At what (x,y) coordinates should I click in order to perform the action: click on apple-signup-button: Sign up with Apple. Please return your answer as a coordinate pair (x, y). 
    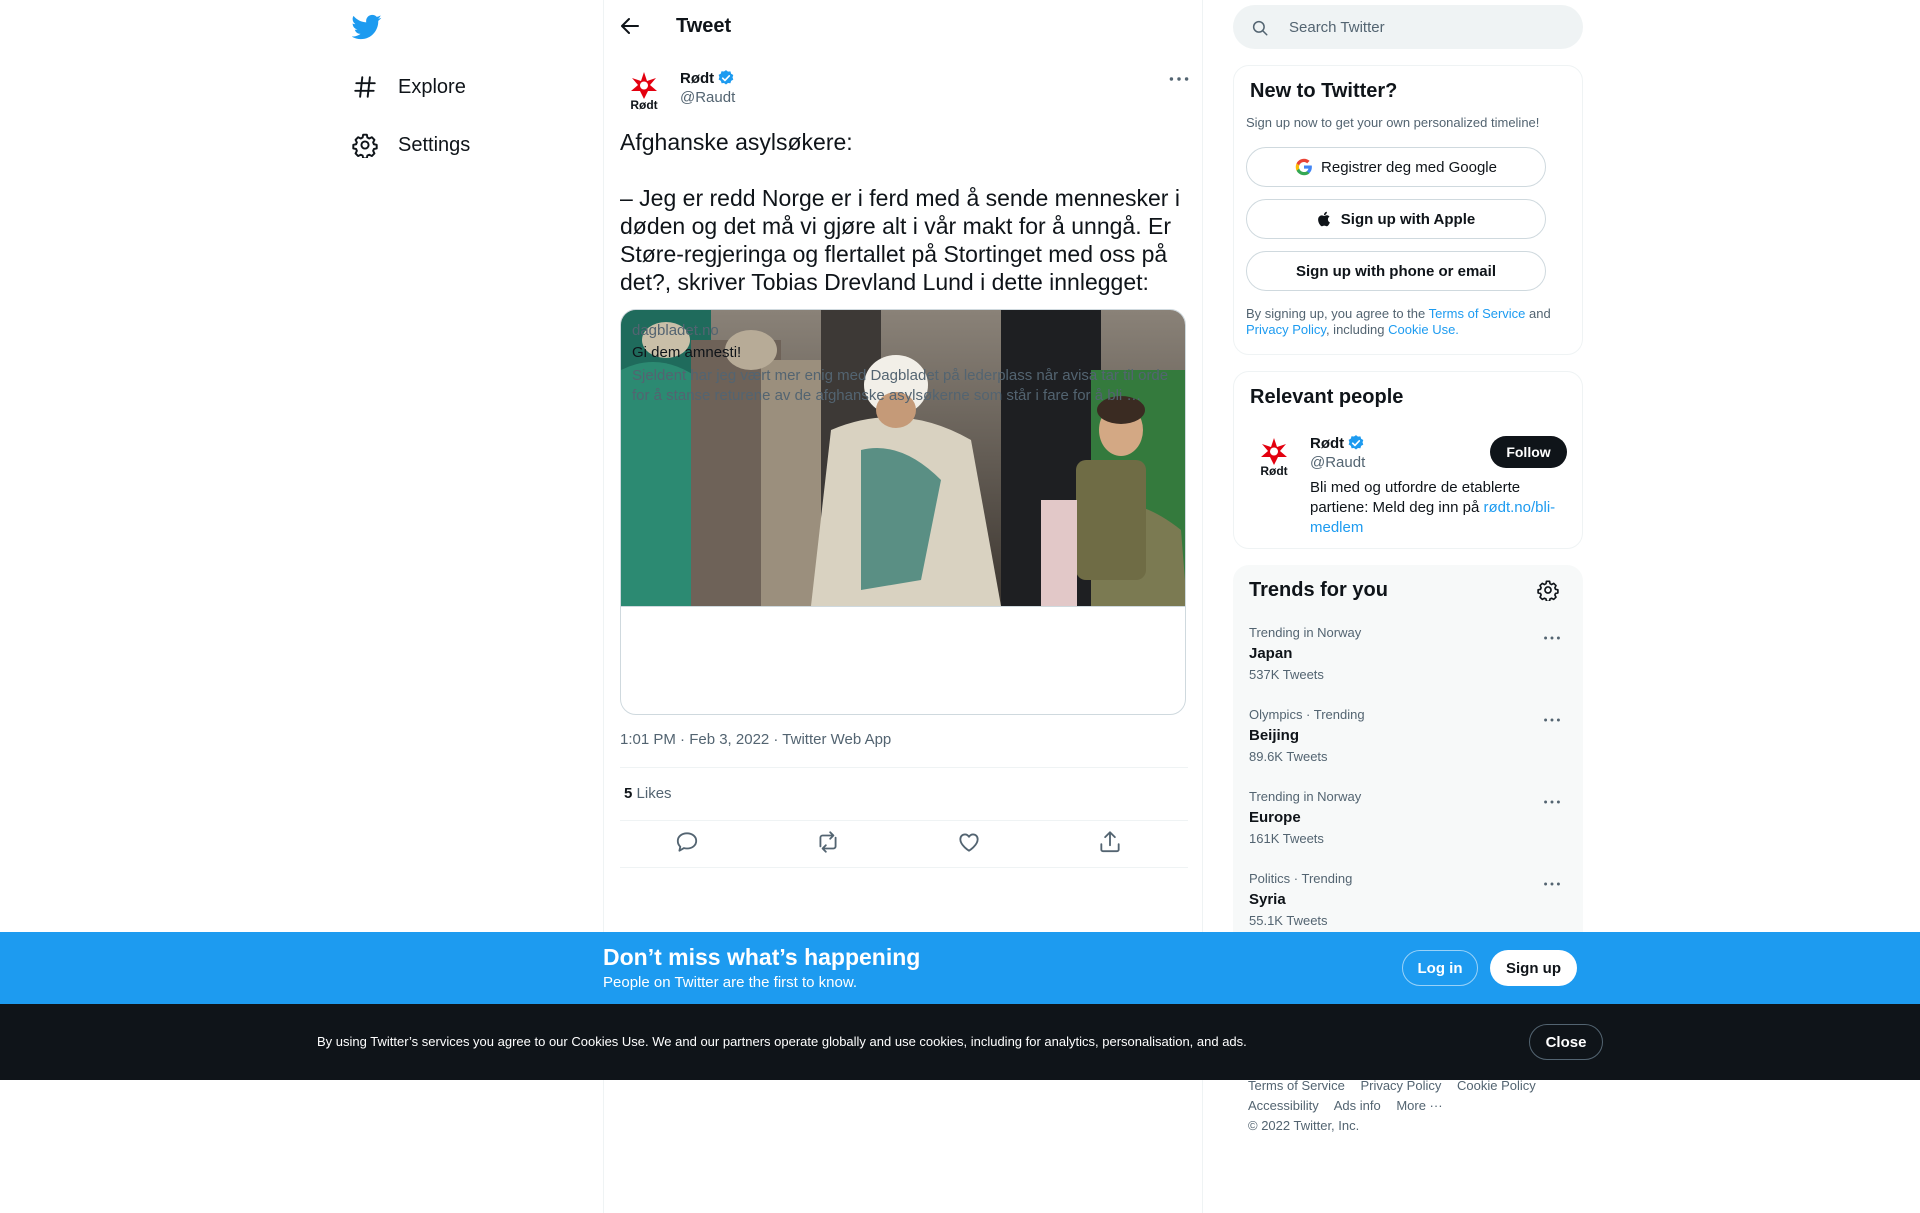
    Looking at the image, I should click on (1396, 219).